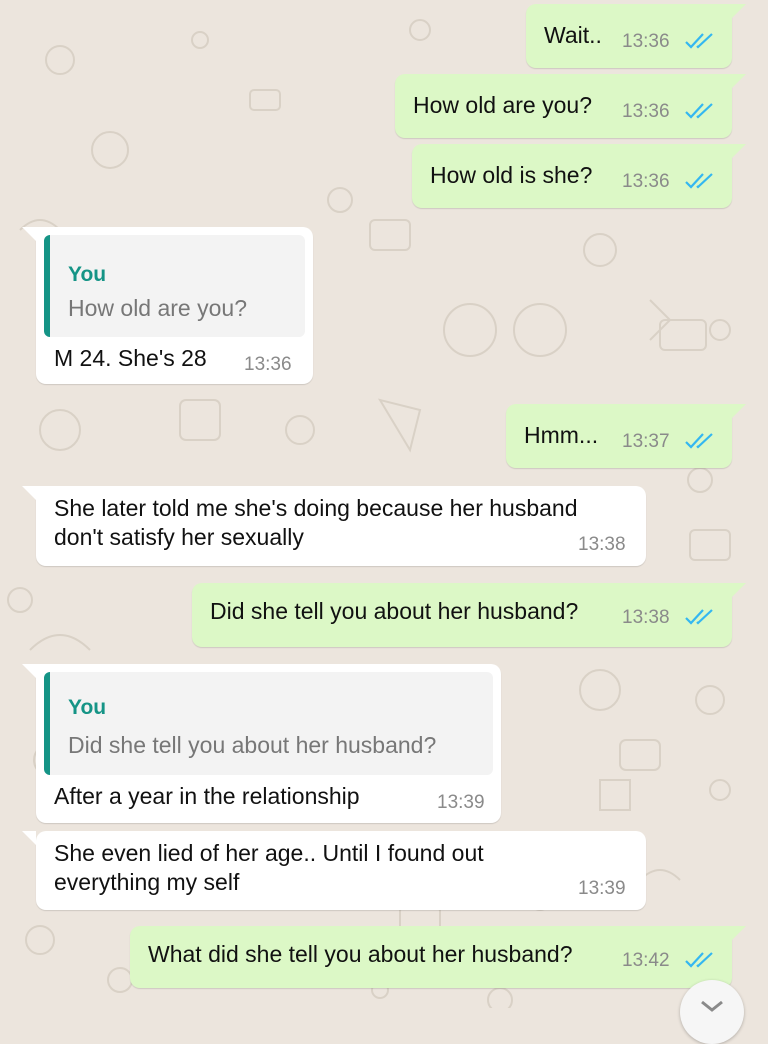 The image size is (768, 1044). What do you see at coordinates (394, 611) in the screenshot?
I see `message-text: Did she tell you about her husband?` at bounding box center [394, 611].